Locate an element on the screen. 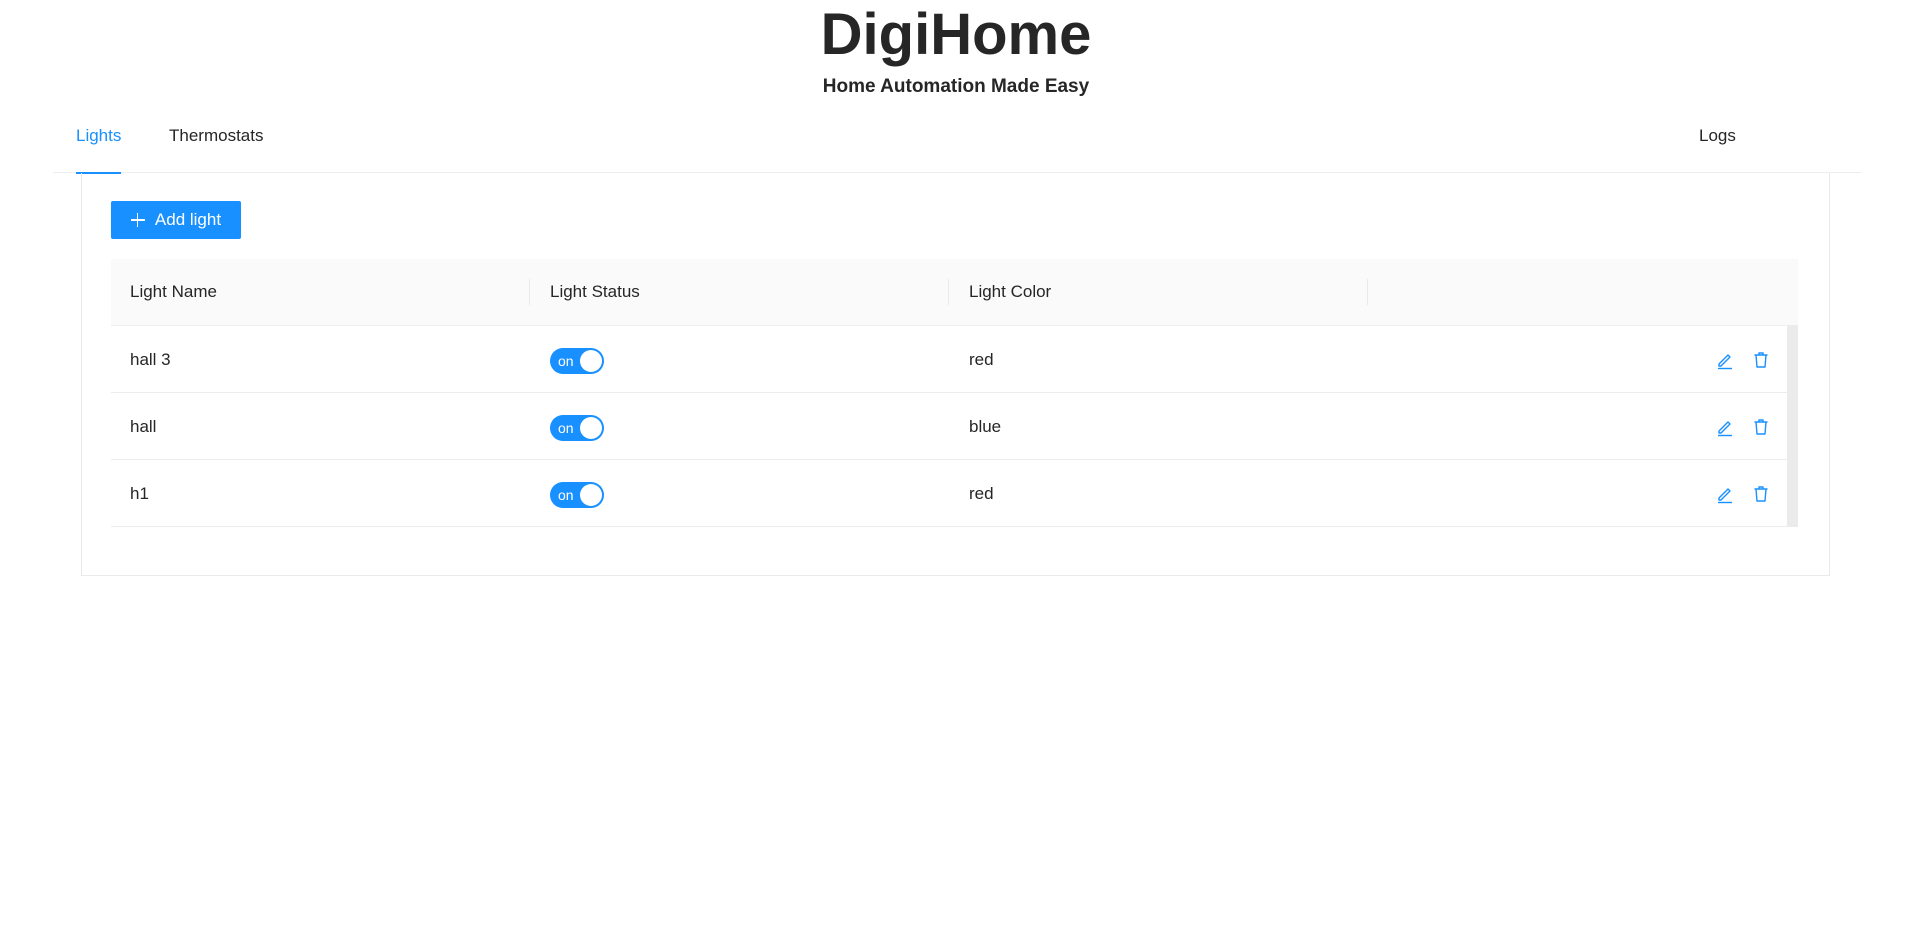  tab-lights: Lights is located at coordinates (99, 141).